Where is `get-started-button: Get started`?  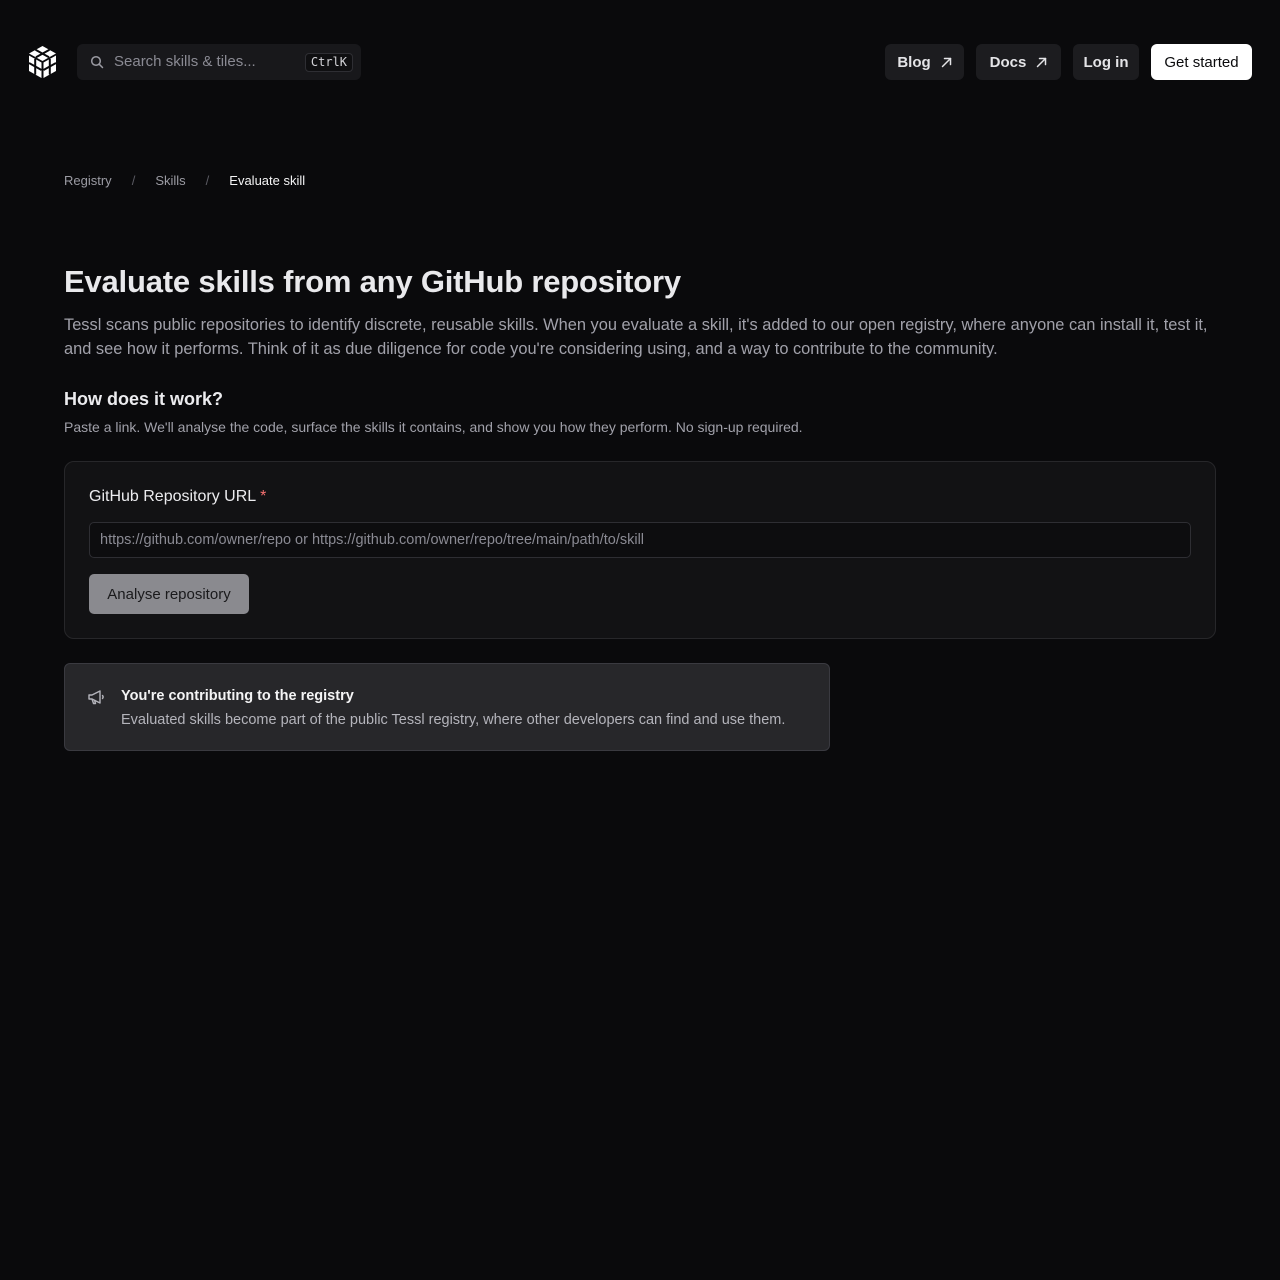
get-started-button: Get started is located at coordinates (1201, 62).